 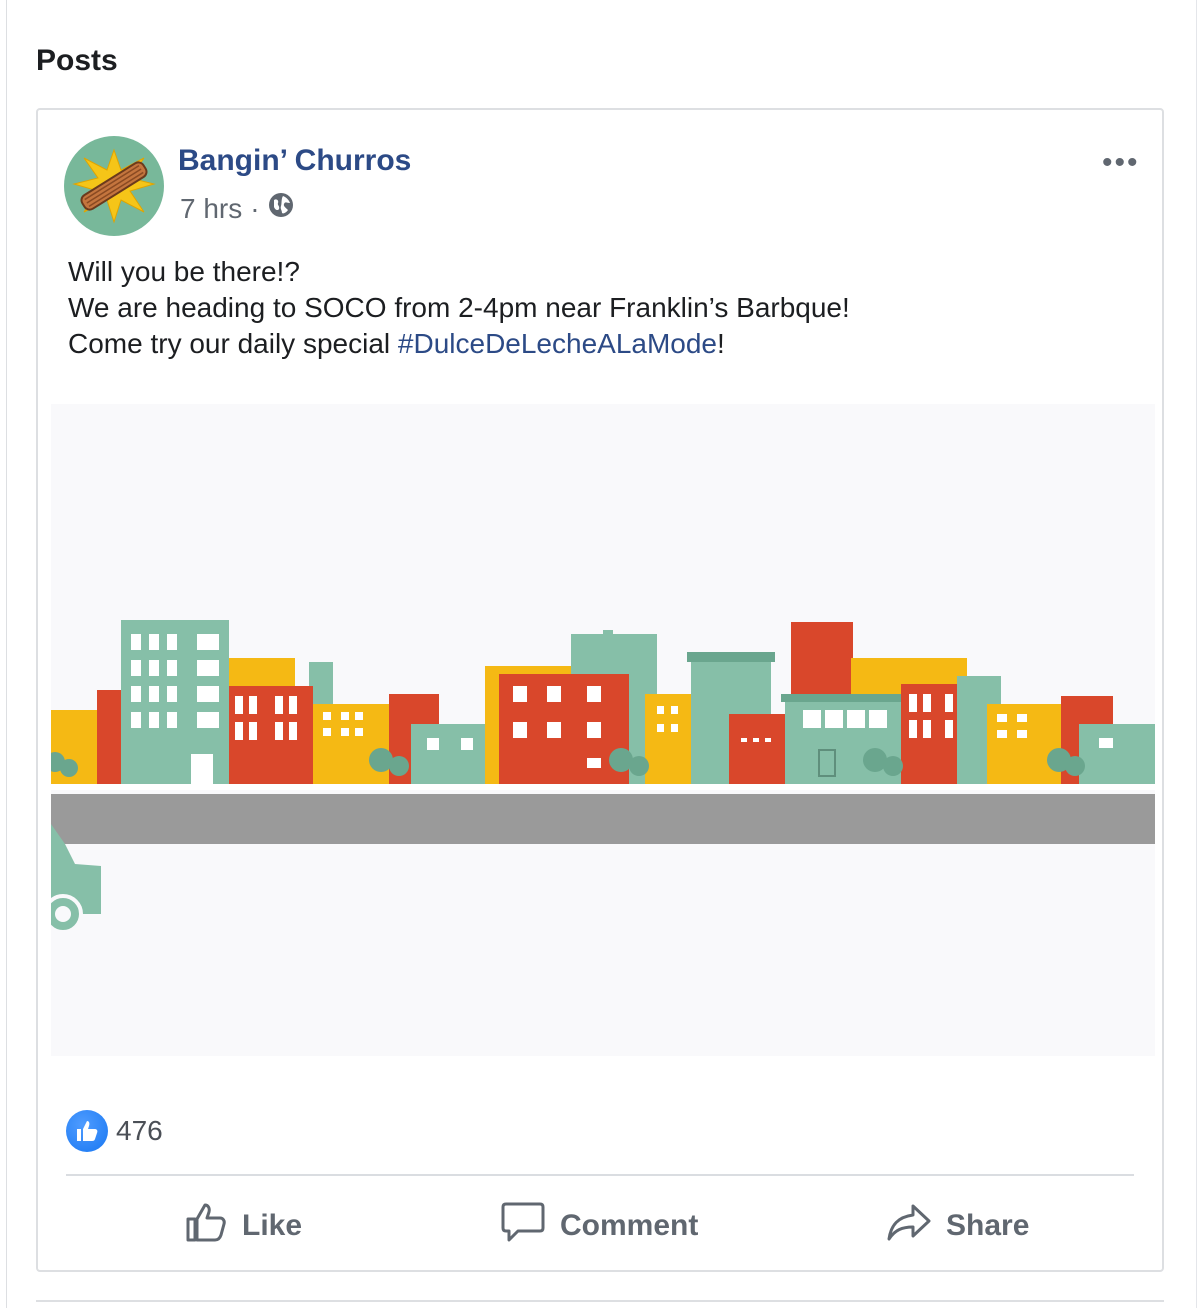 I want to click on right-border, so click(x=1196, y=654).